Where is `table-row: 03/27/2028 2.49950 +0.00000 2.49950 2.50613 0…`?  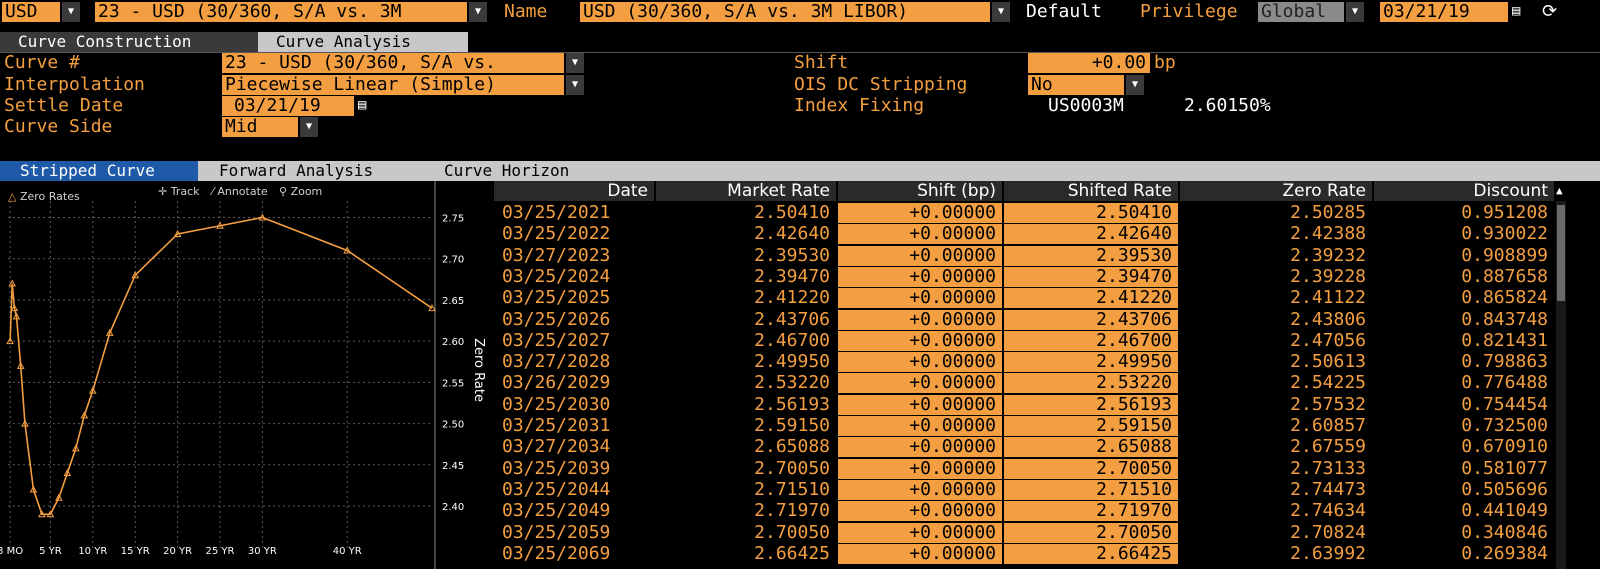 table-row: 03/27/2028 2.49950 +0.00000 2.49950 2.50613 0… is located at coordinates (1024, 363).